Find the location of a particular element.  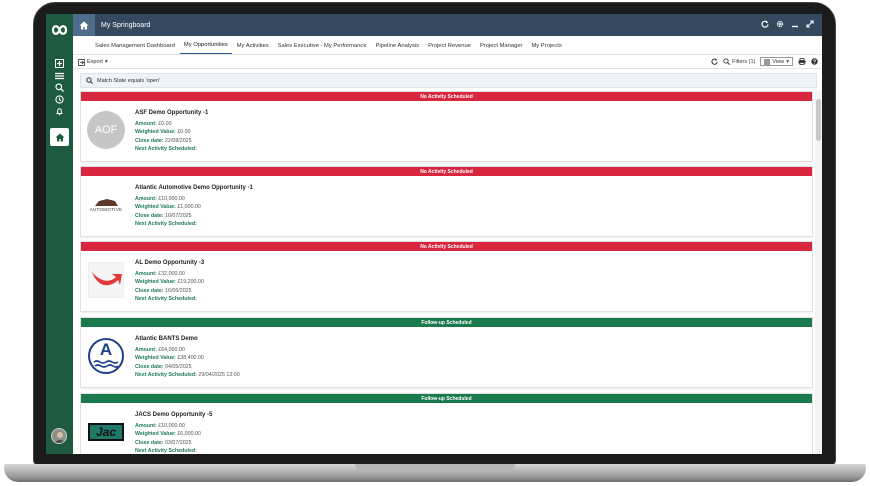

tab-project-revenue: Project Revenue is located at coordinates (449, 48).